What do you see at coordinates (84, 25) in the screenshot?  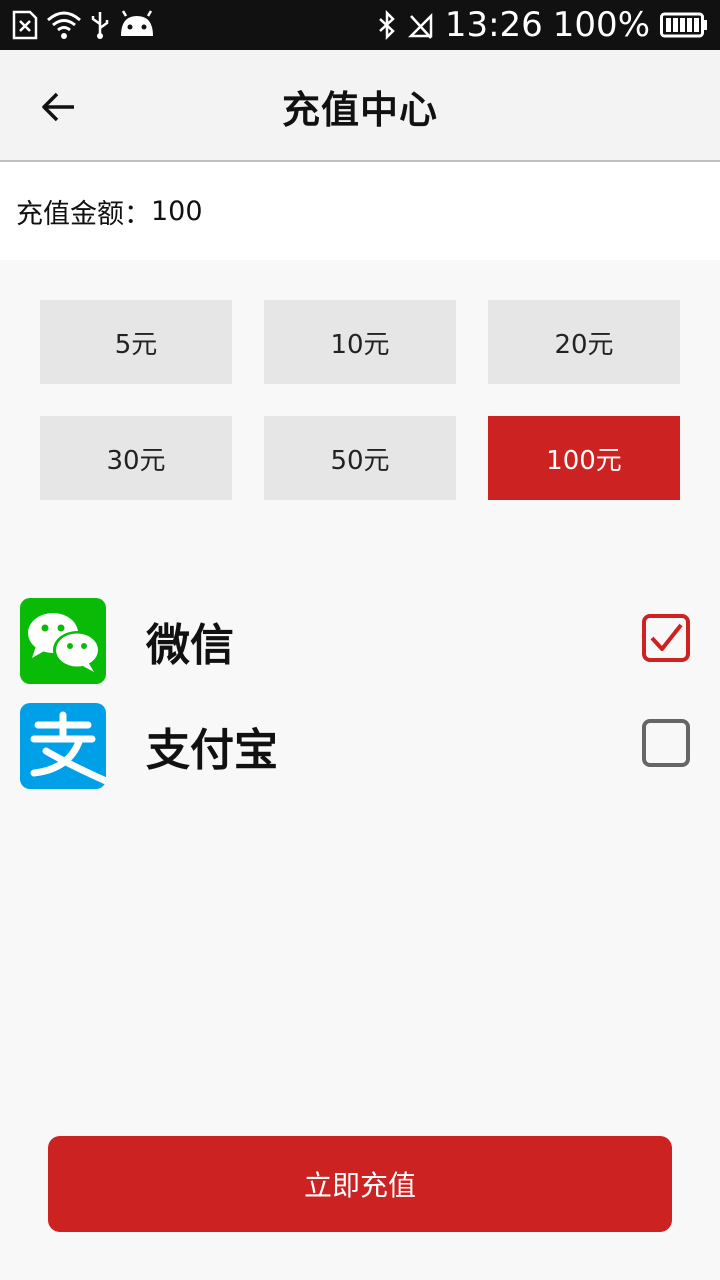 I see `status-left-icons` at bounding box center [84, 25].